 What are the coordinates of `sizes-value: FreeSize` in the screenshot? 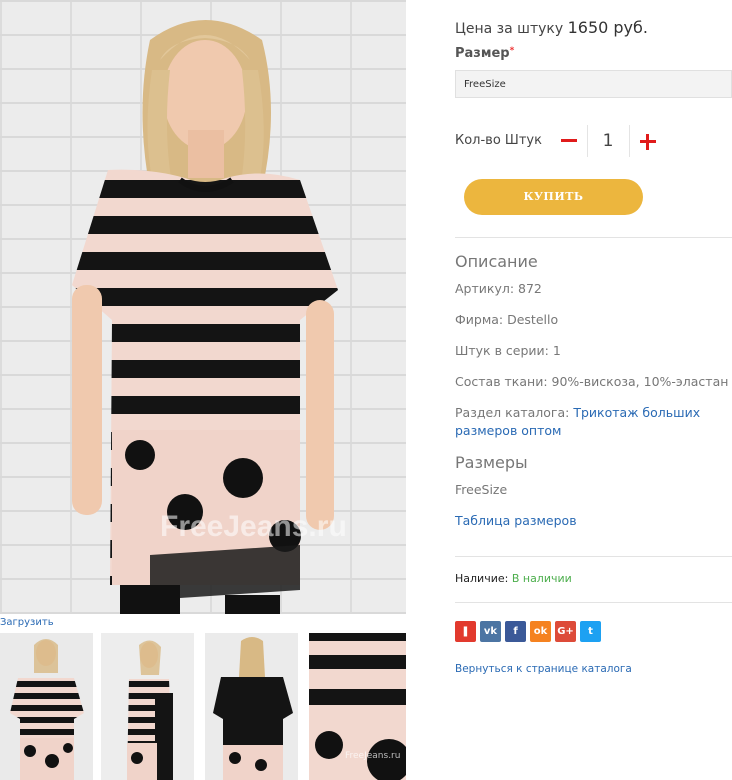 It's located at (481, 489).